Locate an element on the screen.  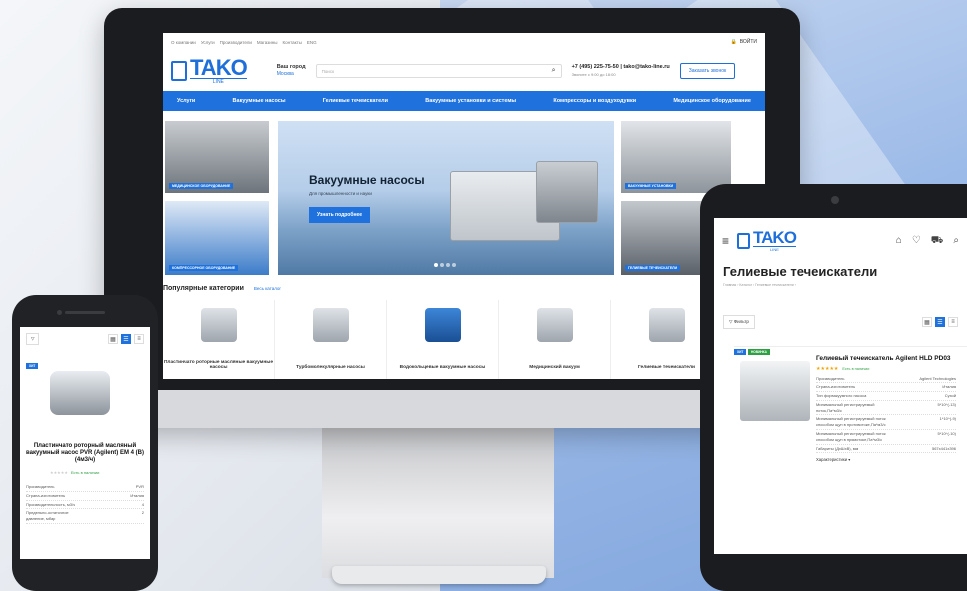
menu-icon: ≡ is located at coordinates (725, 241).